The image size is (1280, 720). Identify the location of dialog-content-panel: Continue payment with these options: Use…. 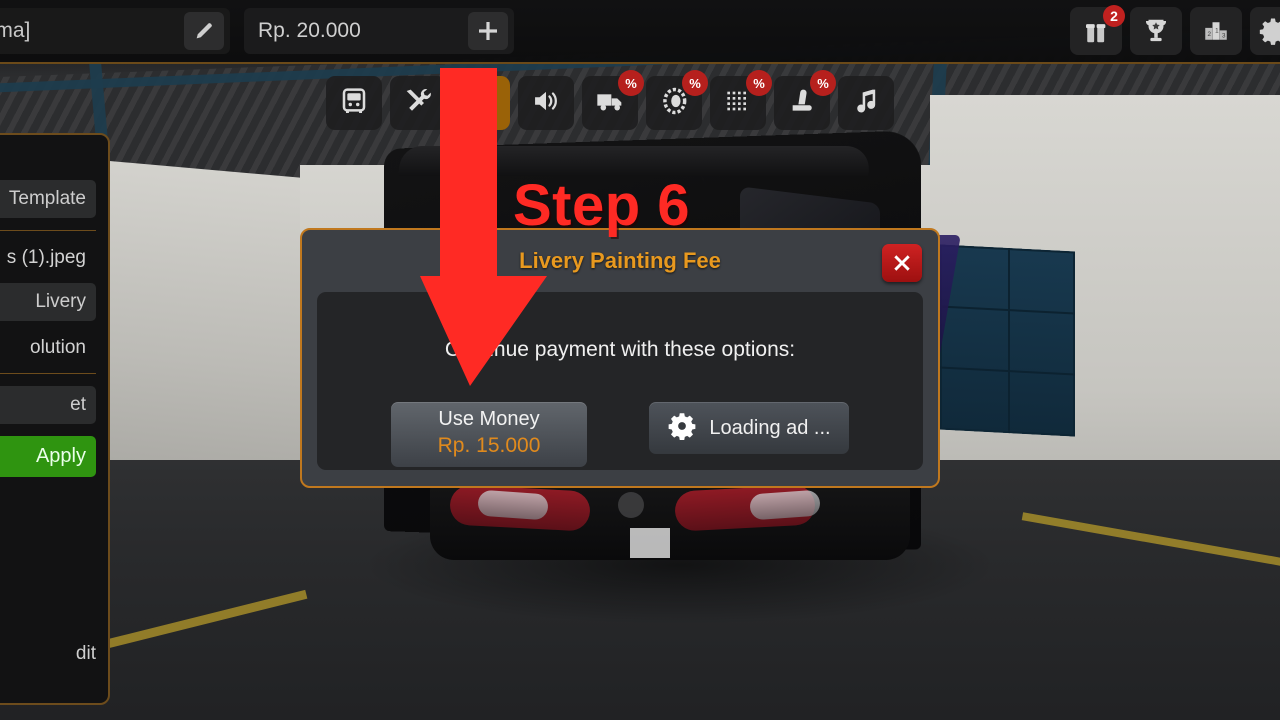
(620, 381).